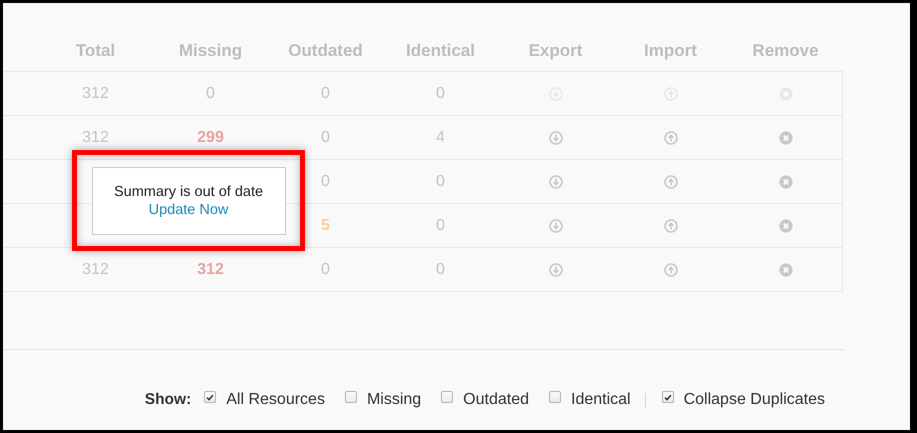 Image resolution: width=917 pixels, height=433 pixels. What do you see at coordinates (754, 400) in the screenshot?
I see `checkbox-label: Collapse Duplicates` at bounding box center [754, 400].